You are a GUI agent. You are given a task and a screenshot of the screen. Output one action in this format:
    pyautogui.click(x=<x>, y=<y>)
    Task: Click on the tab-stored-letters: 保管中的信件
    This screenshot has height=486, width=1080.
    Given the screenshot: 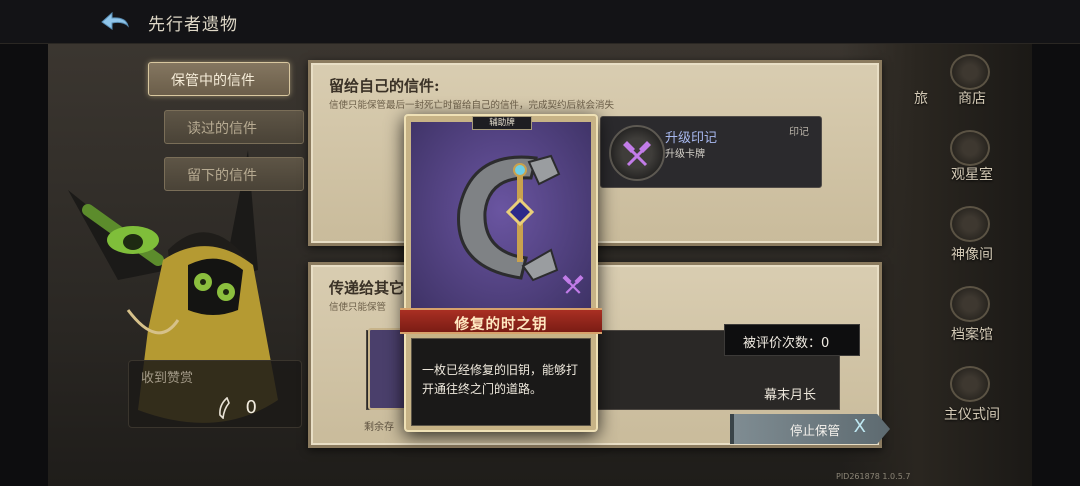 What is the action you would take?
    pyautogui.click(x=219, y=79)
    